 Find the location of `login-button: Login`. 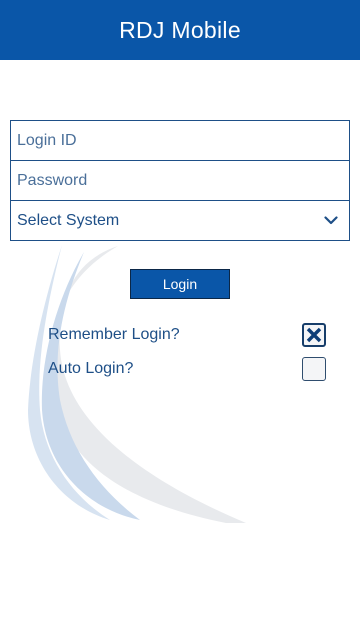

login-button: Login is located at coordinates (180, 284).